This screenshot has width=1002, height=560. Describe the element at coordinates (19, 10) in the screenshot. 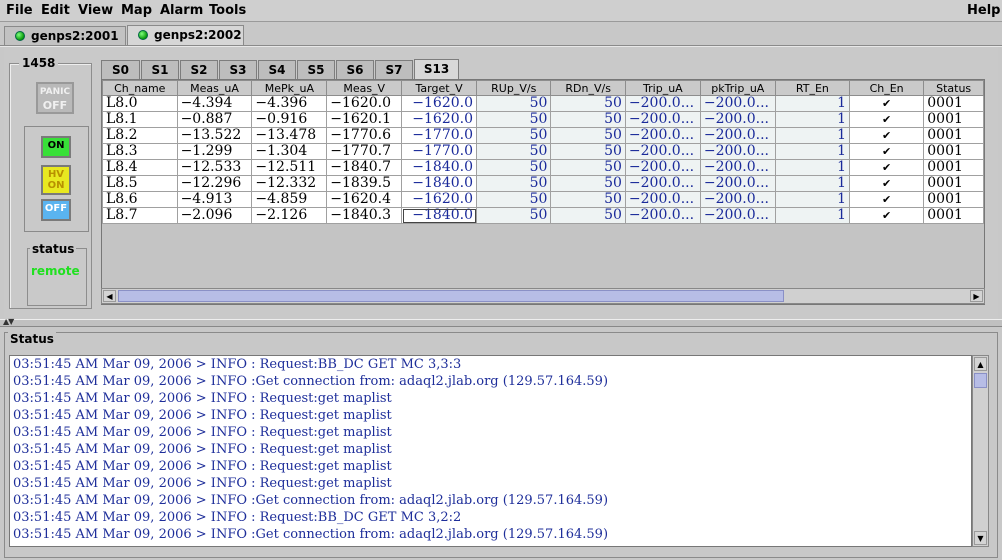

I see `menu-file: File` at that location.